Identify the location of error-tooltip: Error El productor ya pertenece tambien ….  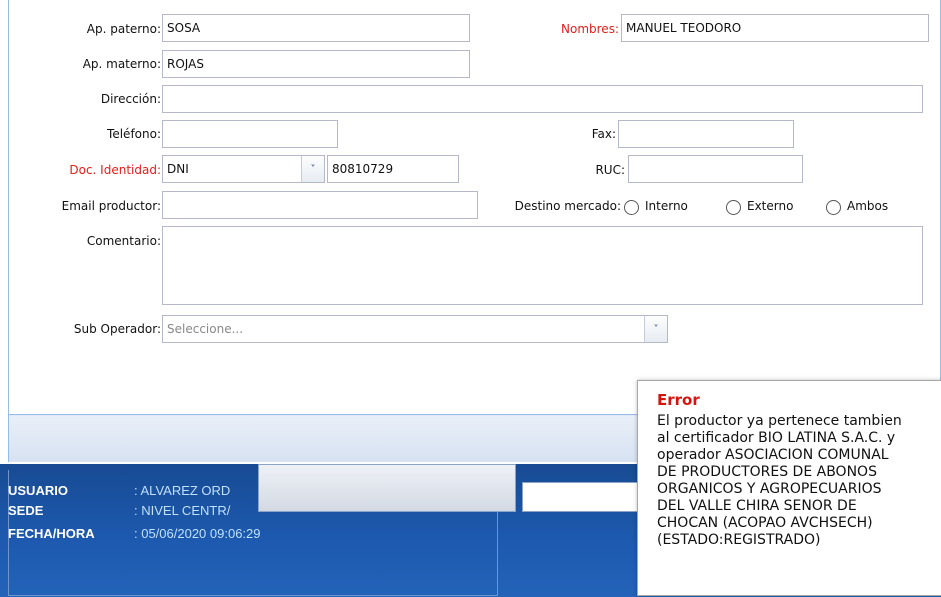
(789, 488).